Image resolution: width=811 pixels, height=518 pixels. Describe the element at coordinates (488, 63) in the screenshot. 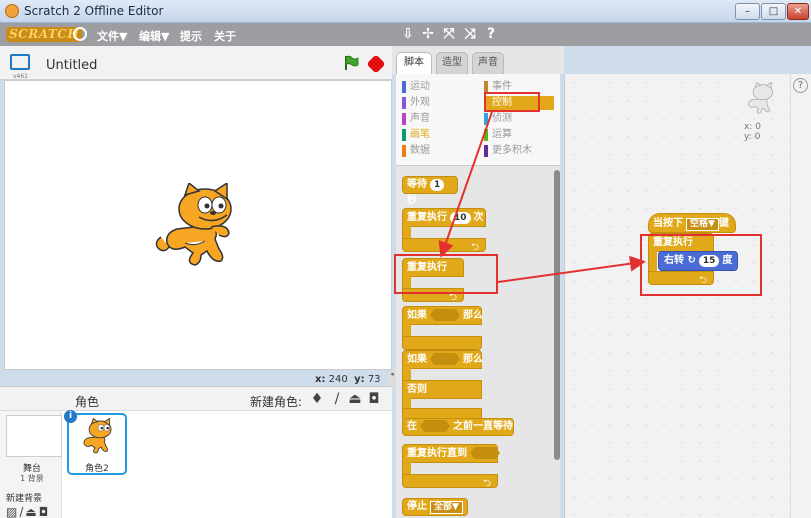

I see `tab-sounds: 声音` at that location.